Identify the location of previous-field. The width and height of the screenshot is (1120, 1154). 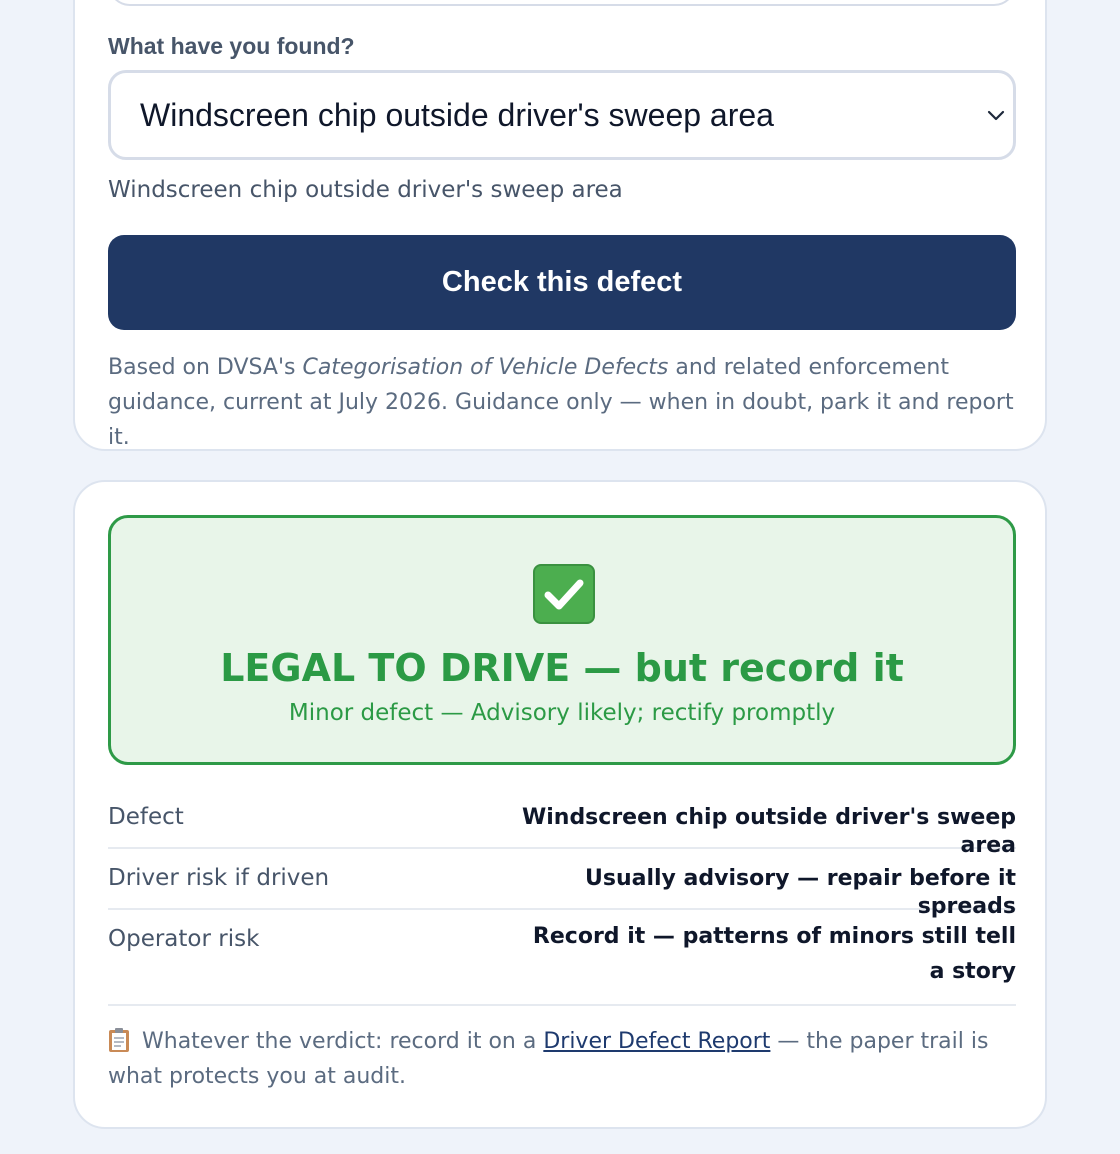
(562, 3).